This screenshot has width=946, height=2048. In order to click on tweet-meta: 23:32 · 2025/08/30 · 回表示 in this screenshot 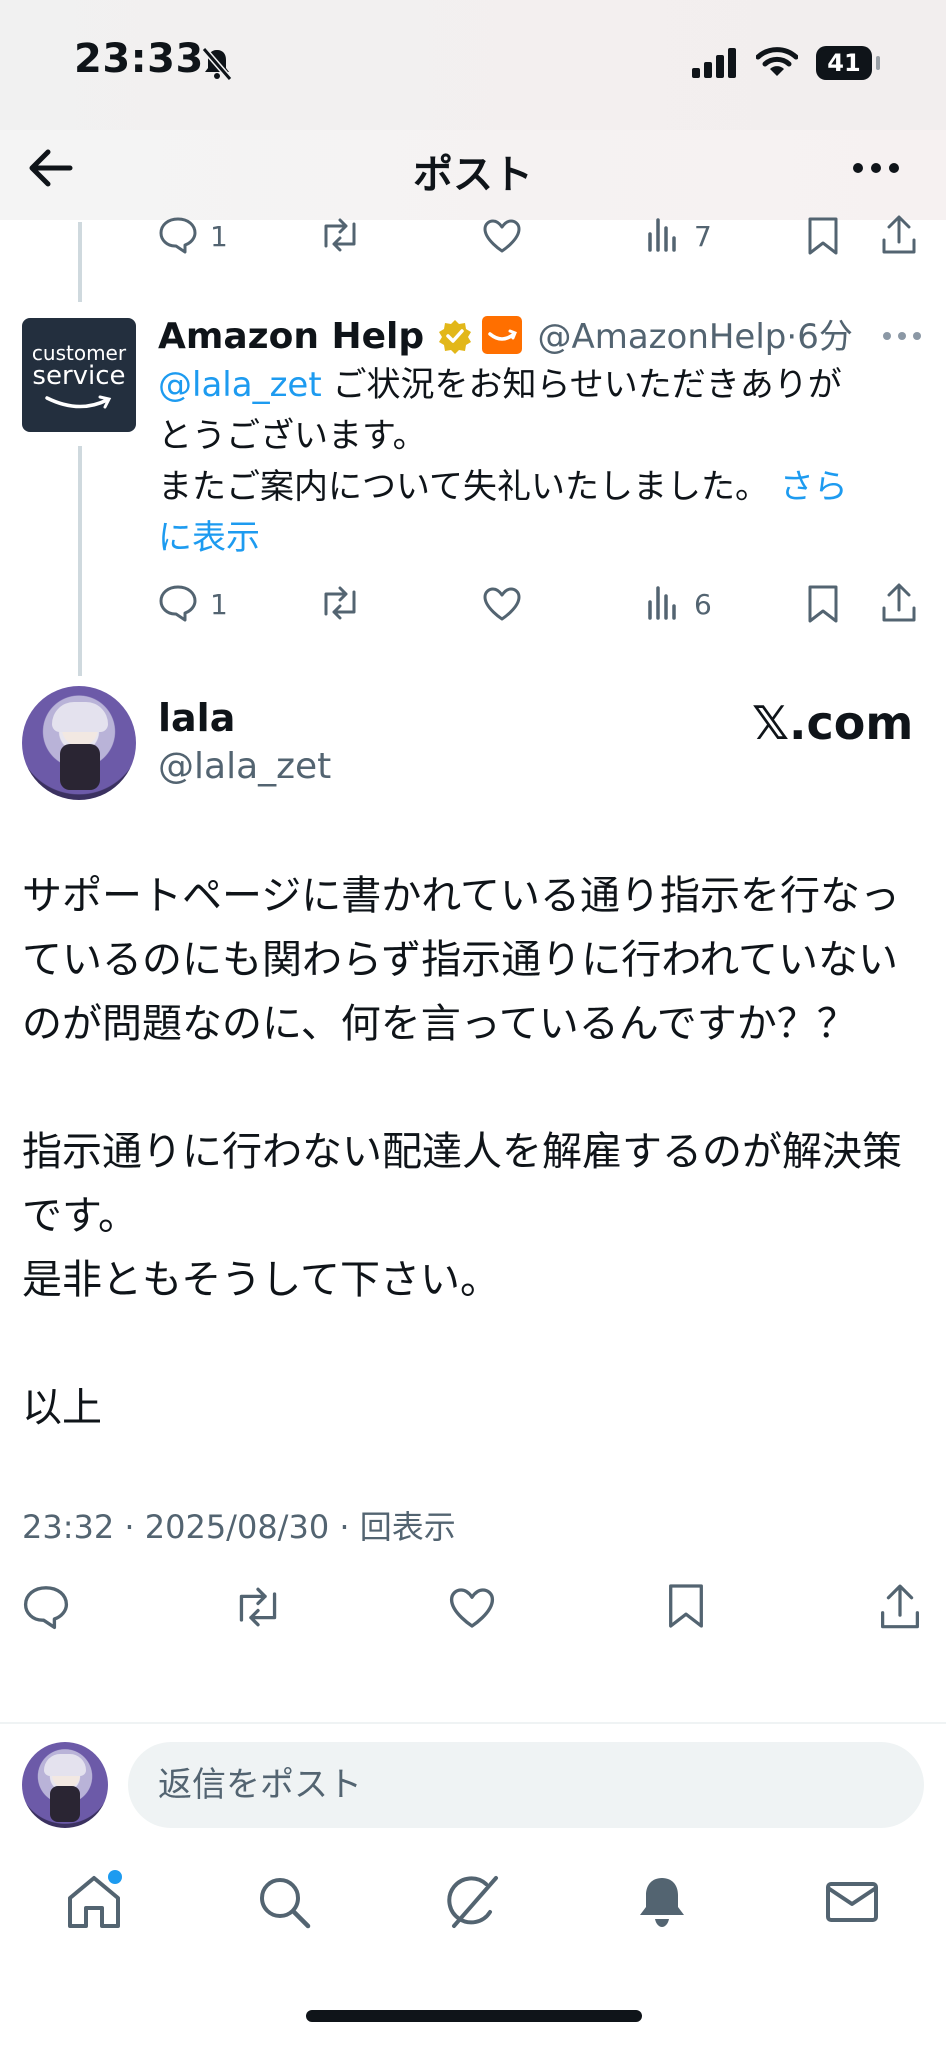, I will do `click(239, 1527)`.